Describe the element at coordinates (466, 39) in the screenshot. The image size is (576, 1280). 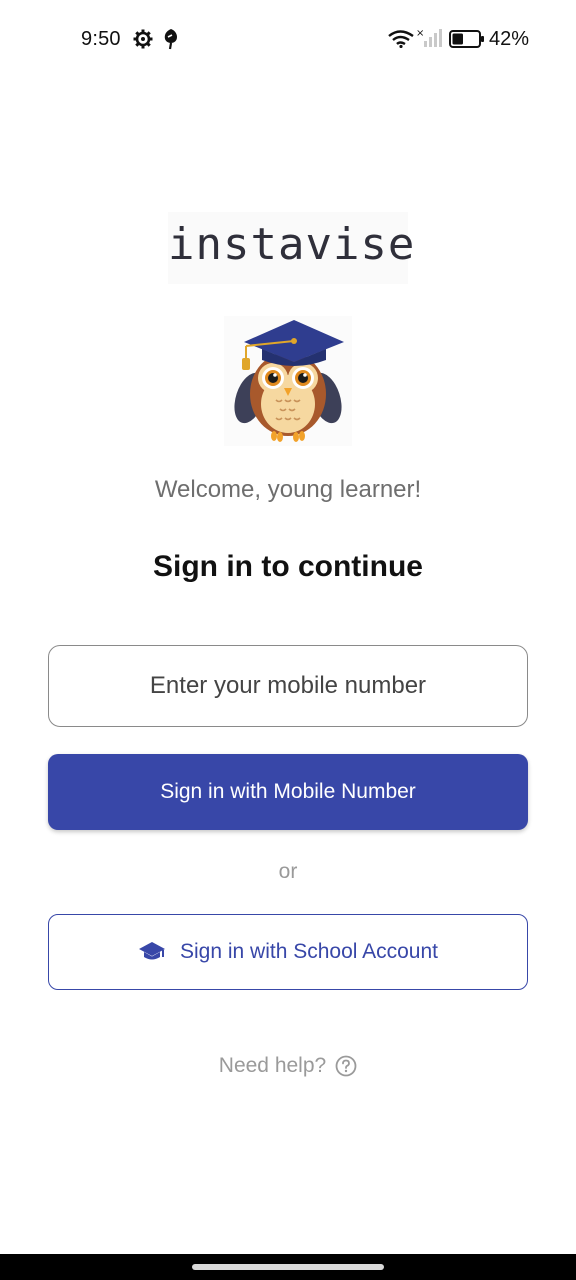
I see `battery-icon` at that location.